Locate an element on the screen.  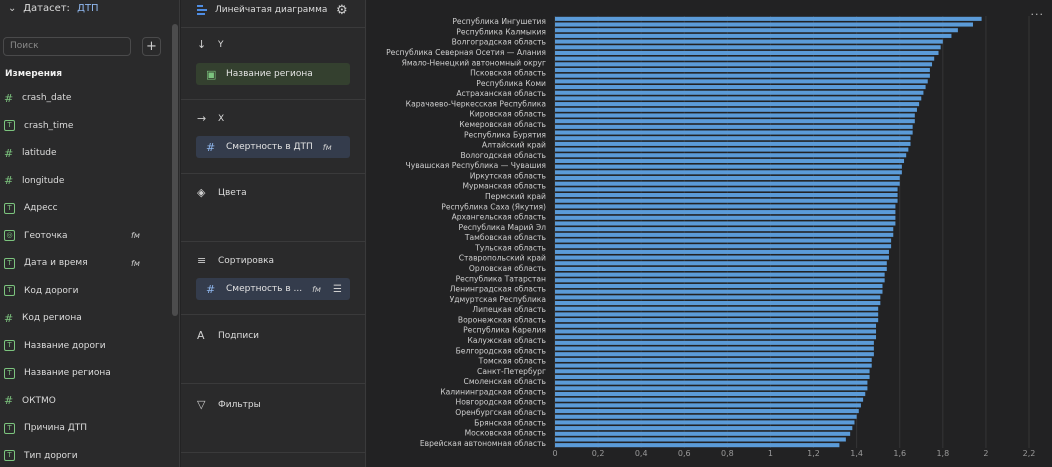
field-item: Tcrash_time is located at coordinates (79, 126).